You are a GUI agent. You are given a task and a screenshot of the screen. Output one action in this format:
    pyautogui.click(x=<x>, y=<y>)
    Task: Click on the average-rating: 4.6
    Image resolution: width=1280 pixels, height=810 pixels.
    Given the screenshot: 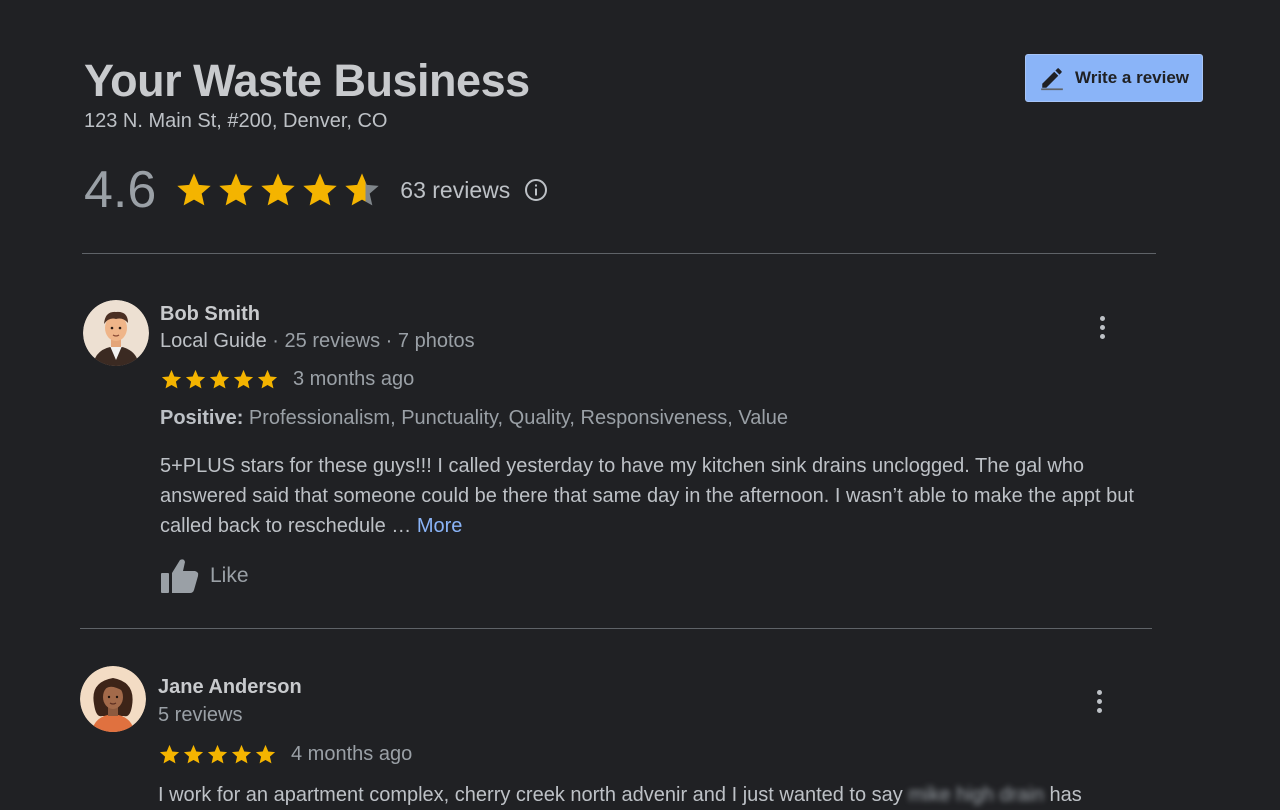 What is the action you would take?
    pyautogui.click(x=120, y=190)
    